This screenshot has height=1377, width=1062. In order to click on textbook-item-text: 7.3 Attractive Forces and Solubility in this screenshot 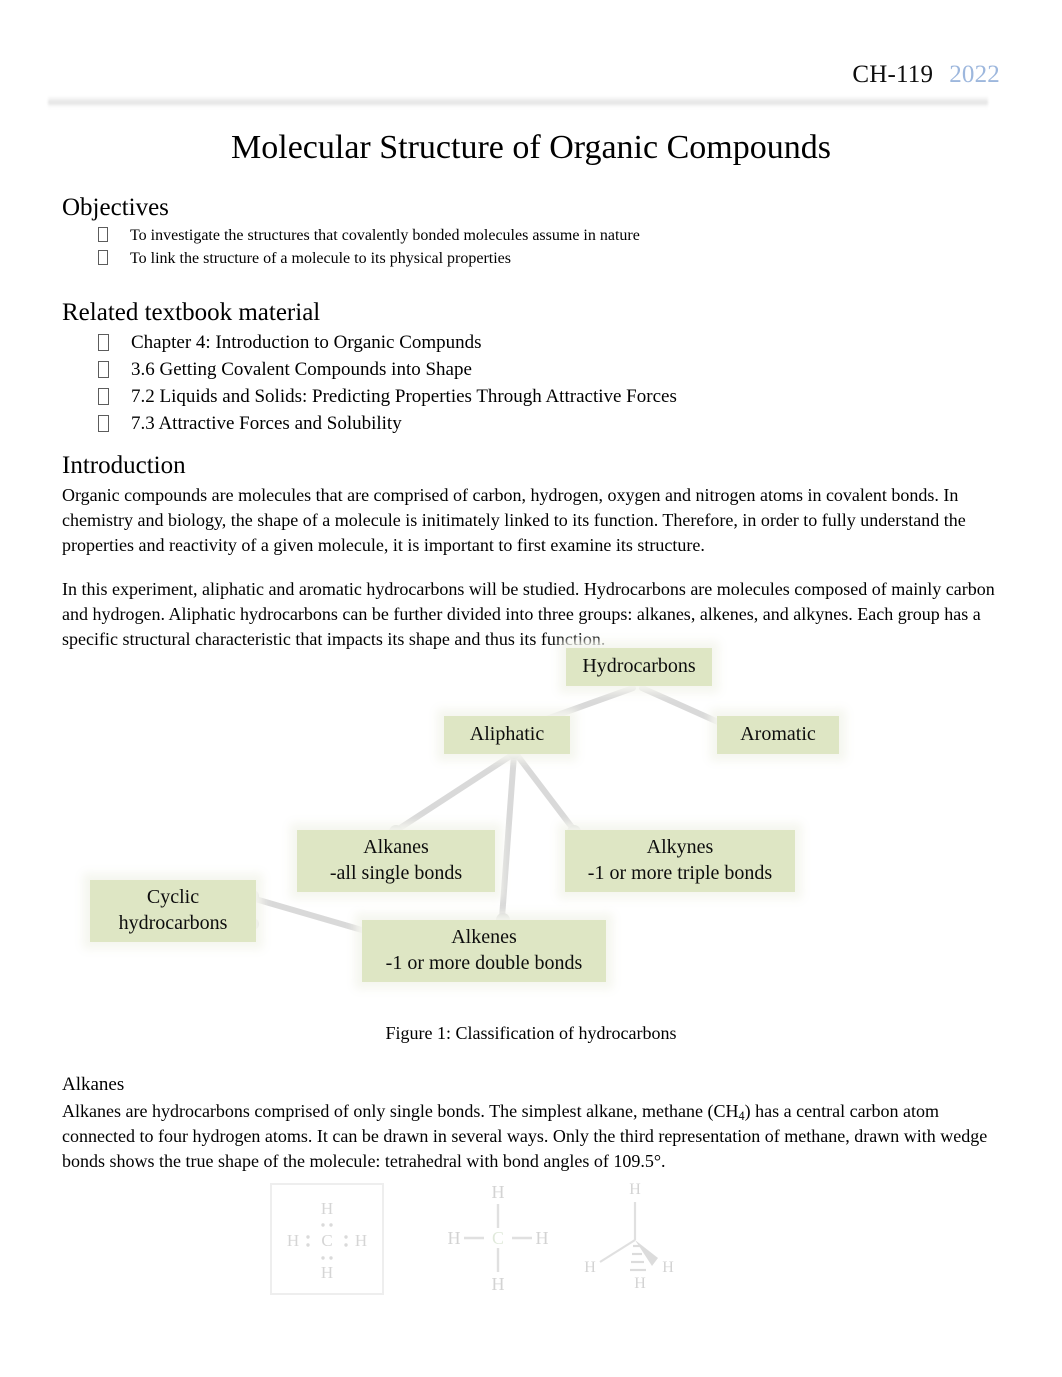, I will do `click(266, 424)`.